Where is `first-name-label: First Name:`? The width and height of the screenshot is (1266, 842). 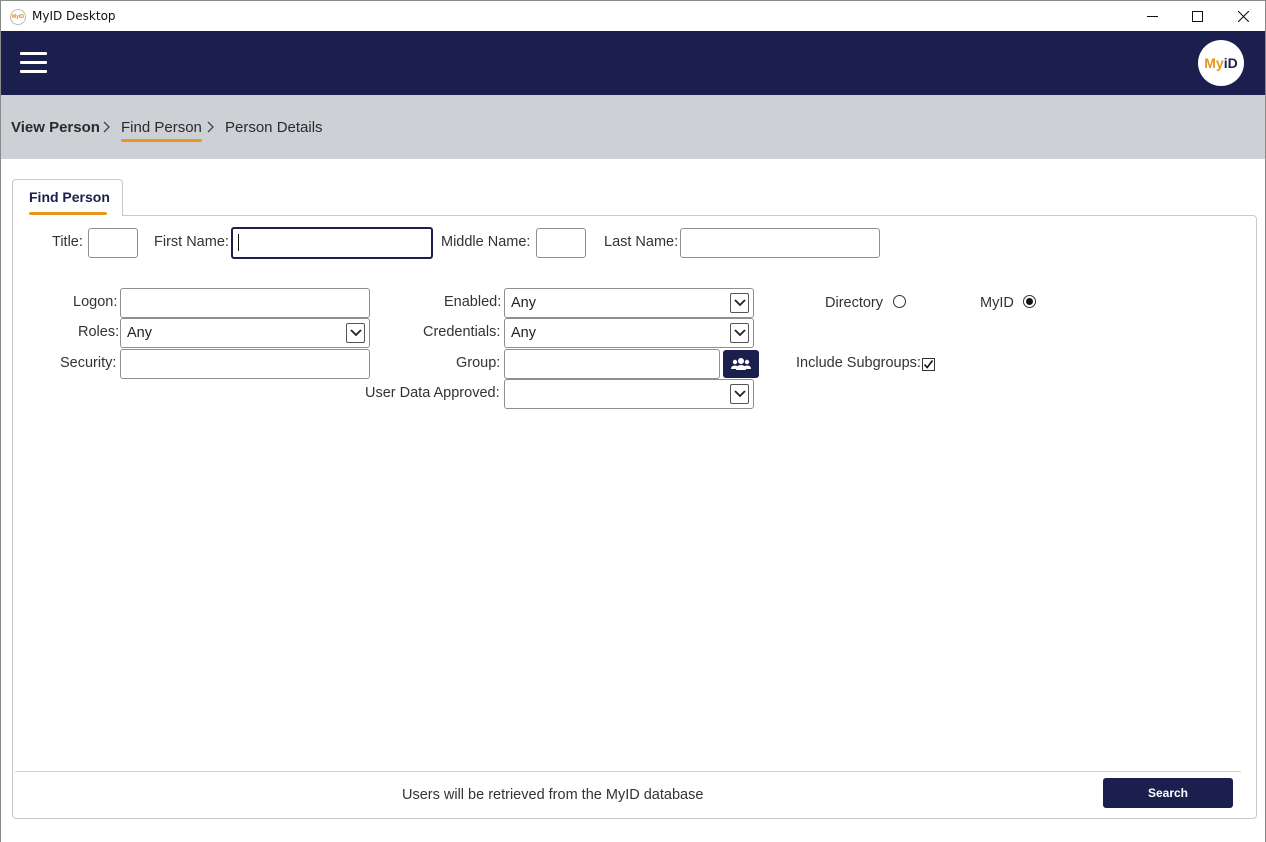 first-name-label: First Name: is located at coordinates (191, 242).